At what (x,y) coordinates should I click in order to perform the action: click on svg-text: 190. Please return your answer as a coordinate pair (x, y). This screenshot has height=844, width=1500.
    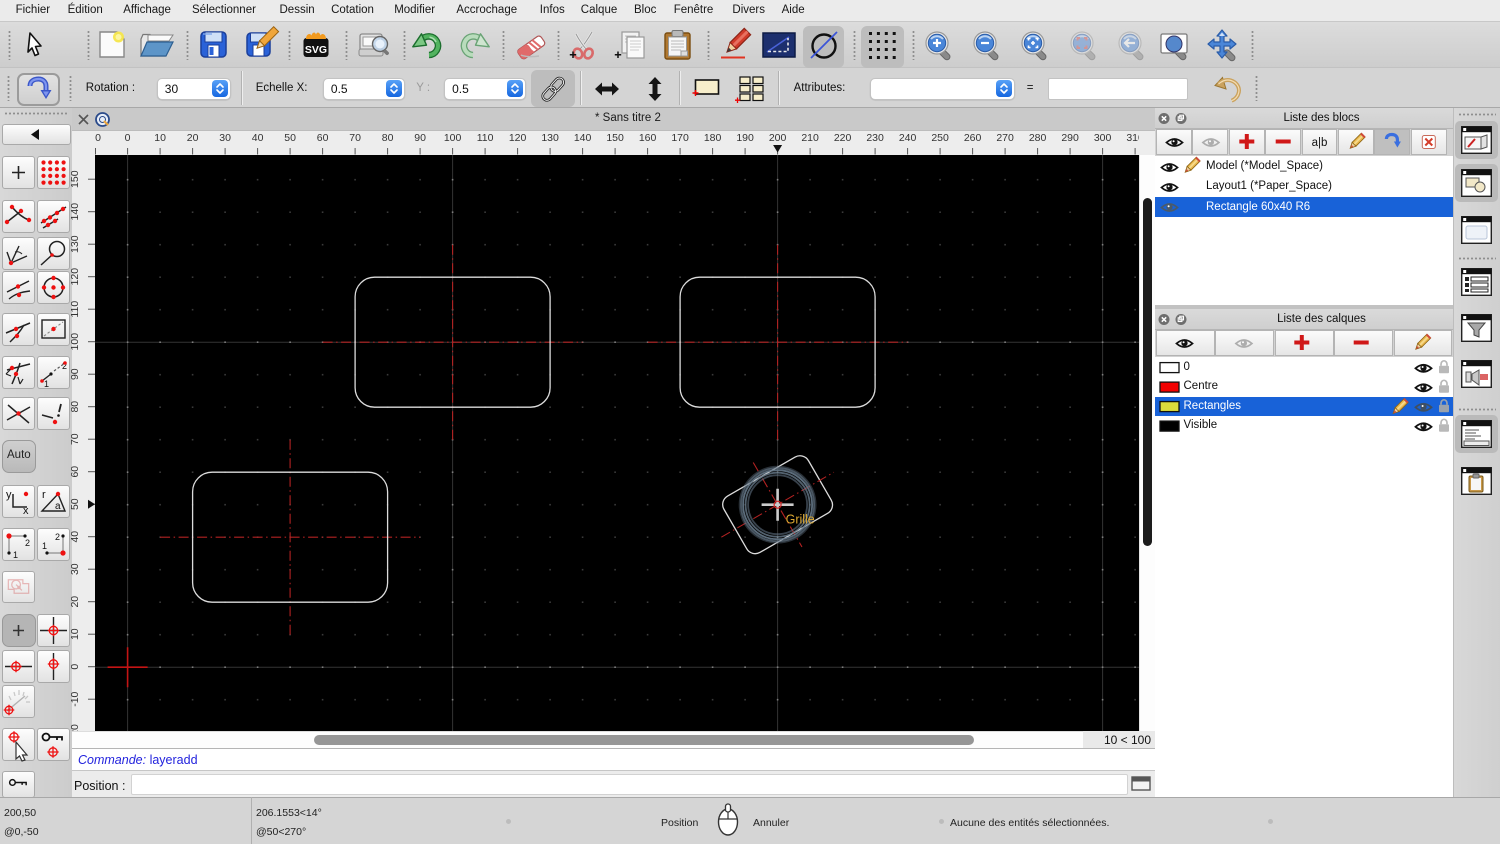
    Looking at the image, I should click on (745, 138).